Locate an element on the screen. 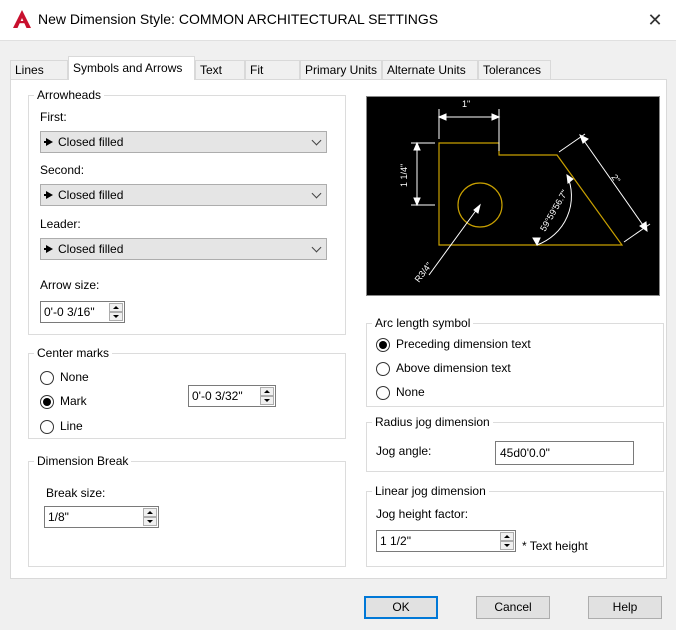 This screenshot has height=630, width=676. preview-dim-left: 1 1/4" is located at coordinates (404, 175).